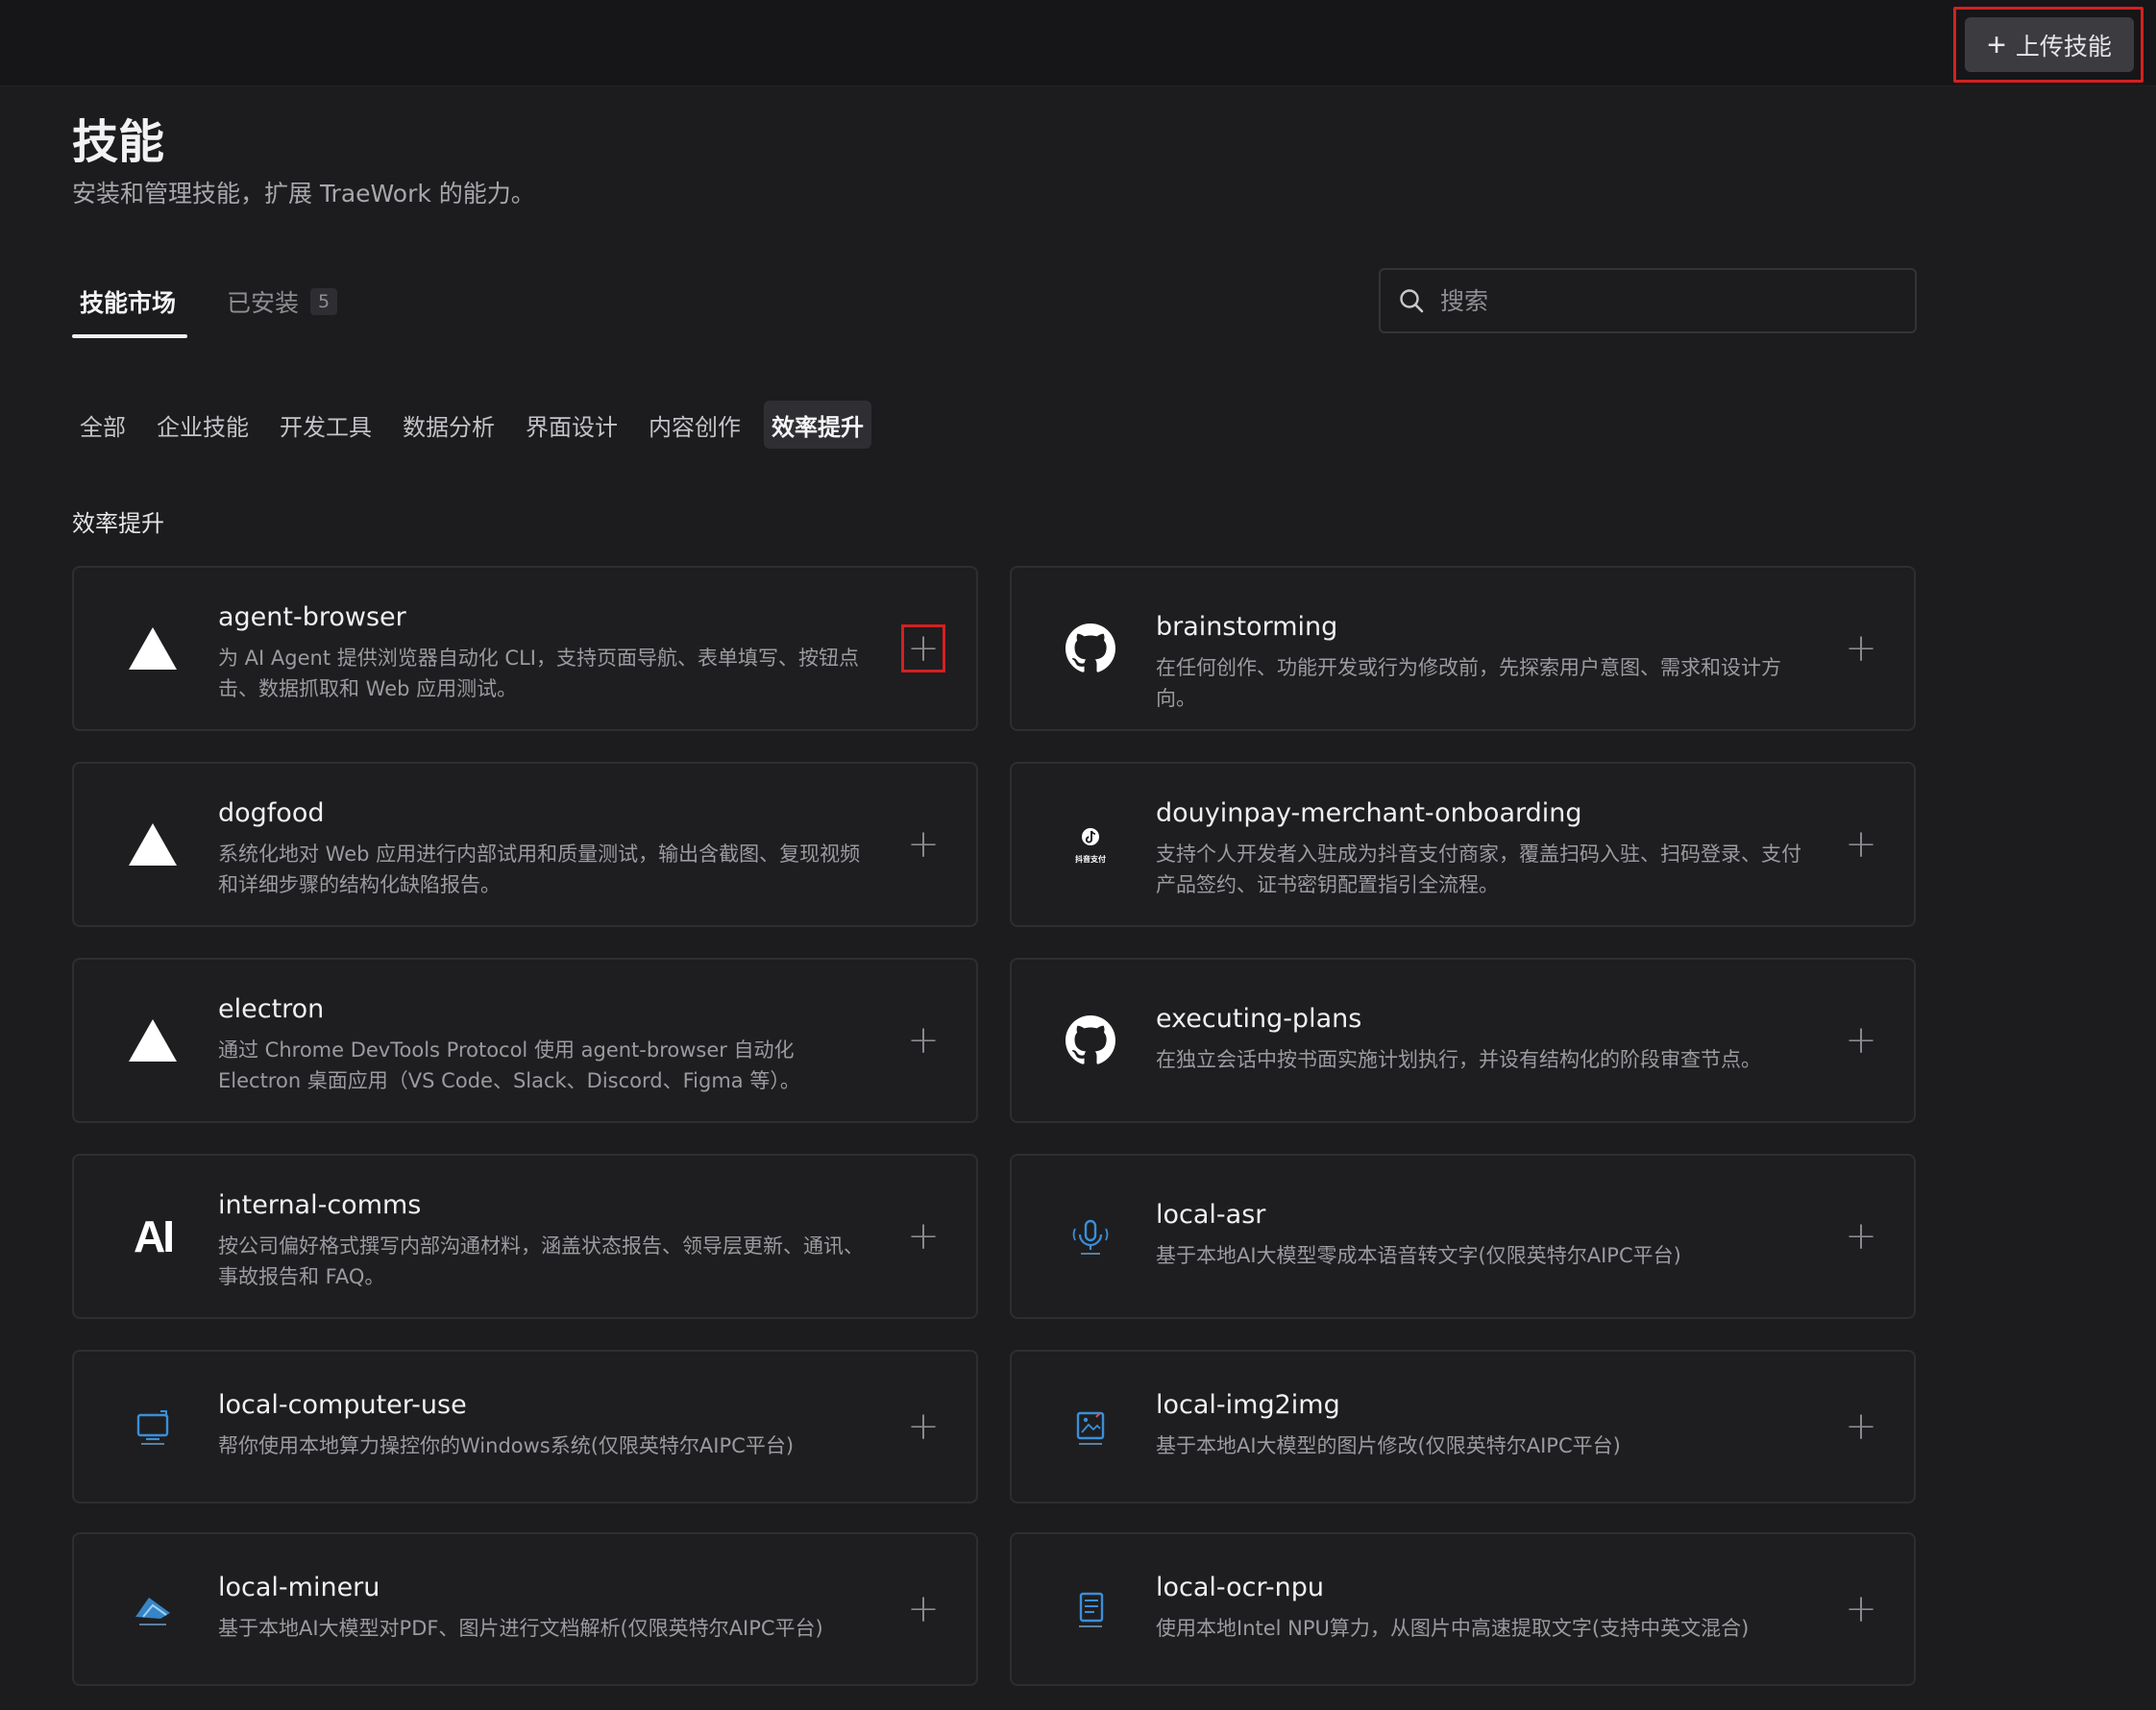 This screenshot has width=2156, height=1710. What do you see at coordinates (263, 303) in the screenshot?
I see `tab-installed-label: 已安装` at bounding box center [263, 303].